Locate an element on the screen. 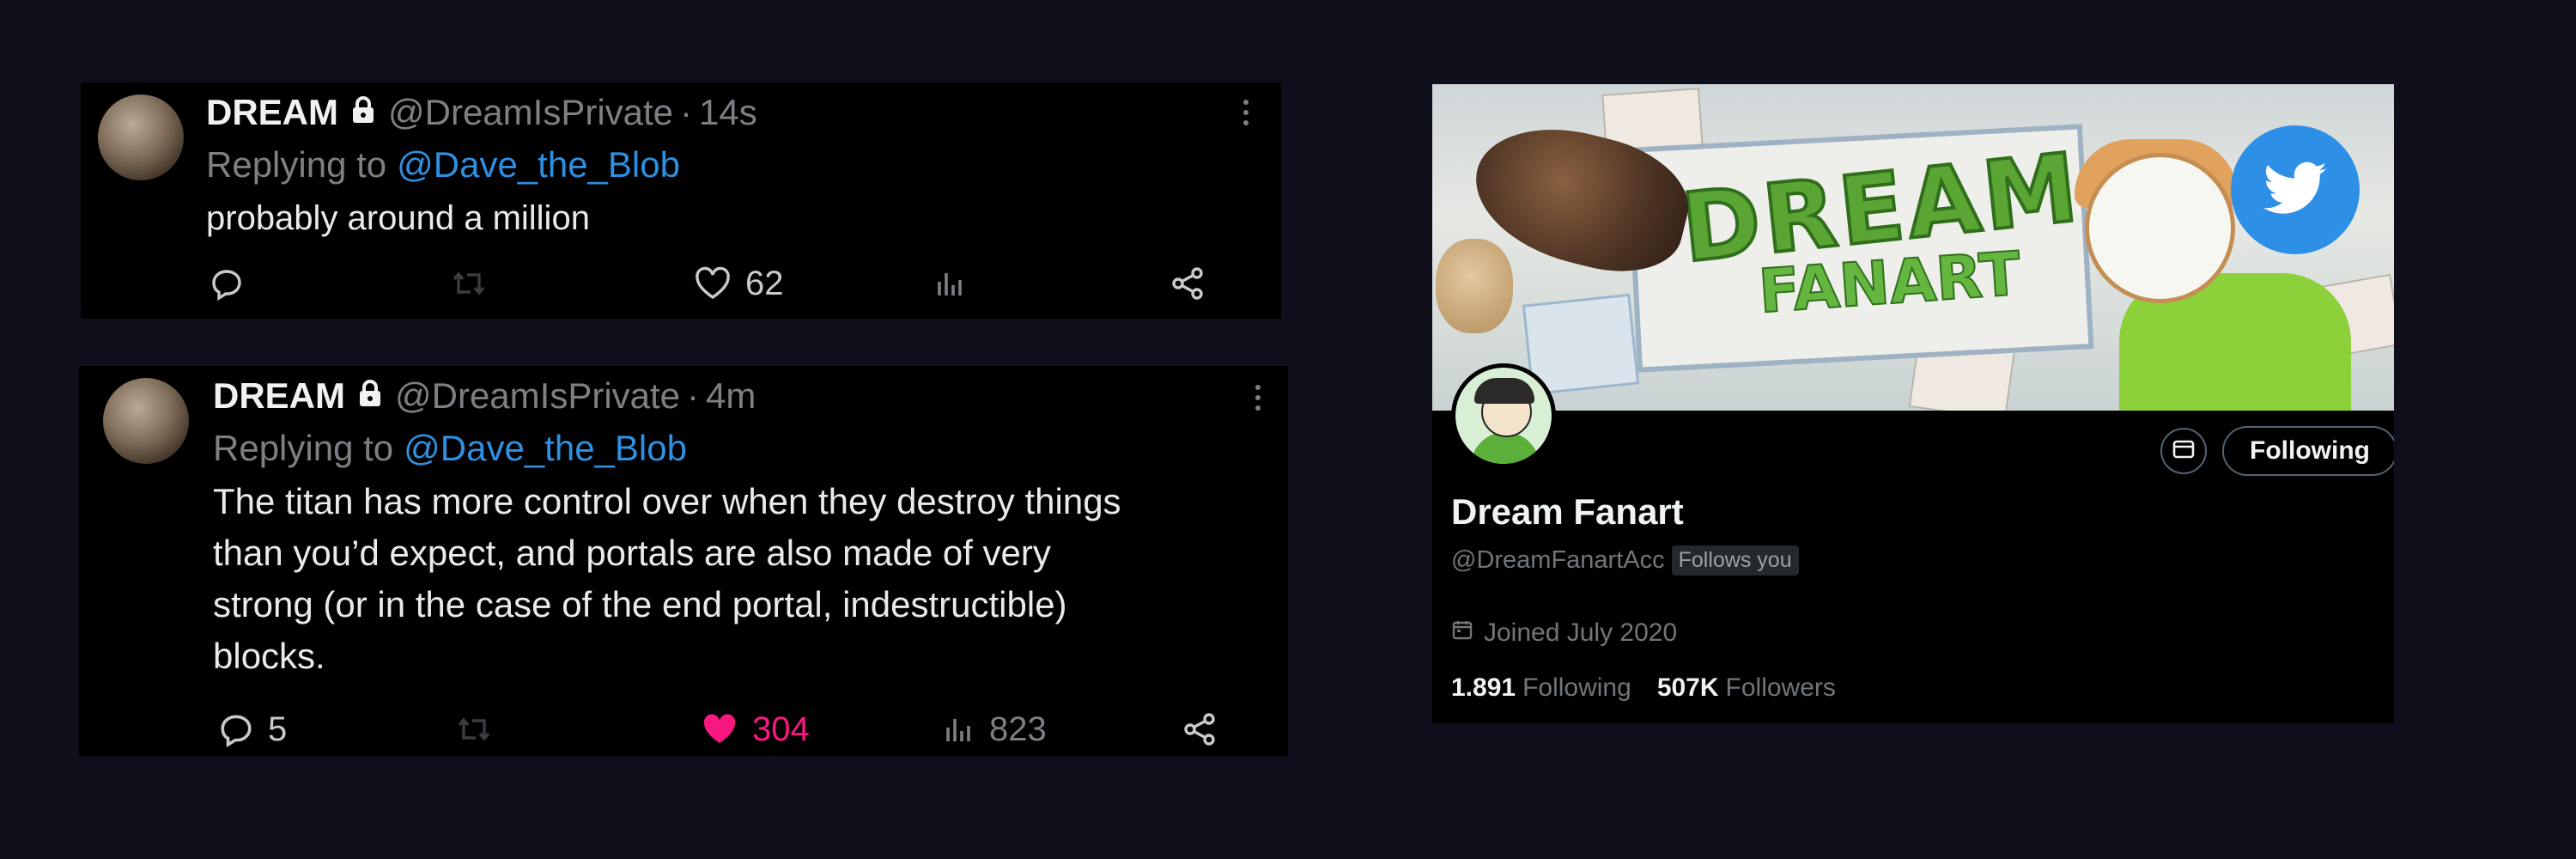 The image size is (2576, 859). timestamp: 14s is located at coordinates (728, 112).